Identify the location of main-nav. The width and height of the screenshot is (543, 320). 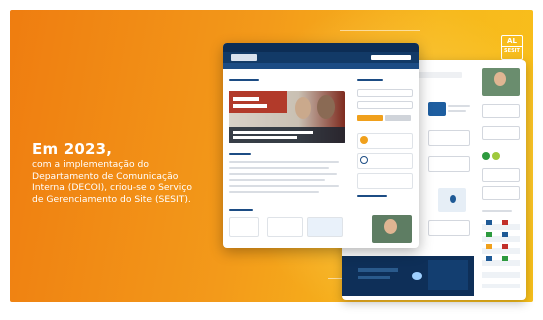
(321, 66).